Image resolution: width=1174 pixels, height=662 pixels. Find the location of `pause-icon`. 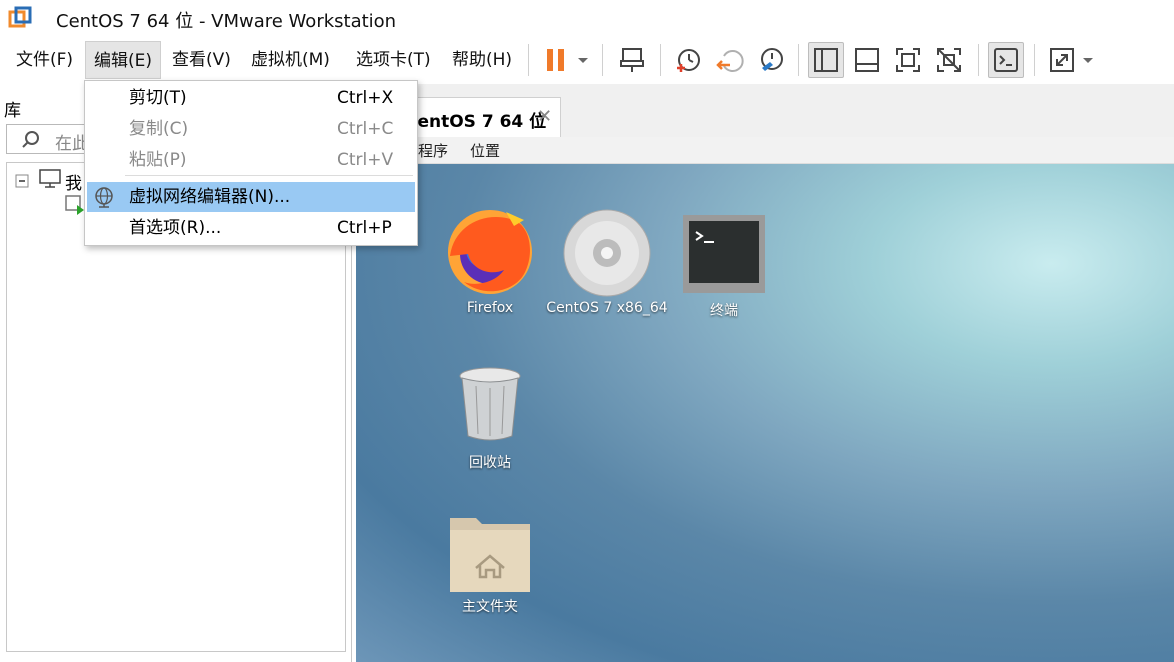

pause-icon is located at coordinates (555, 60).